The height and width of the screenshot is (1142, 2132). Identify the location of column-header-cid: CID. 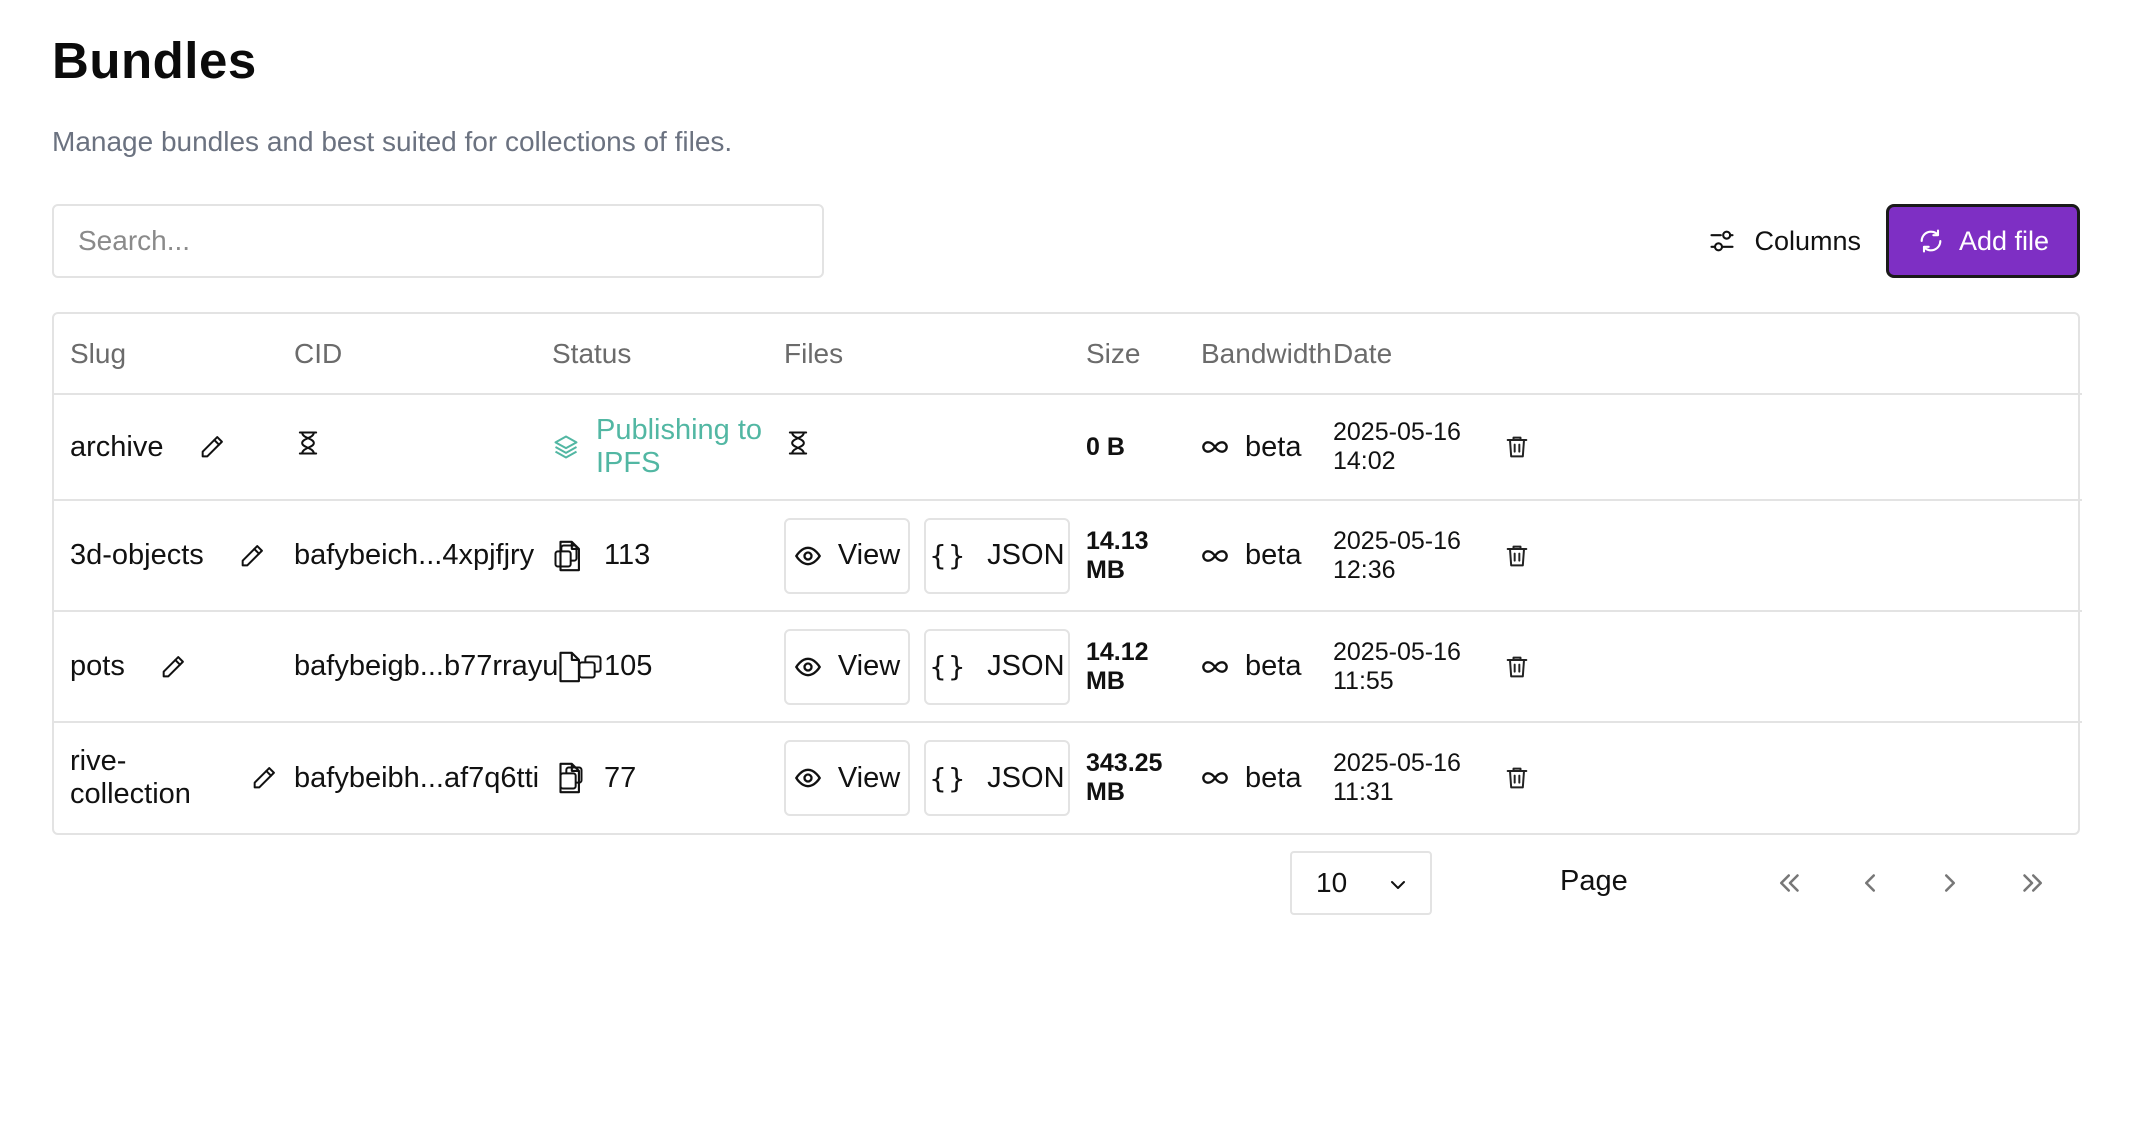
(407, 354).